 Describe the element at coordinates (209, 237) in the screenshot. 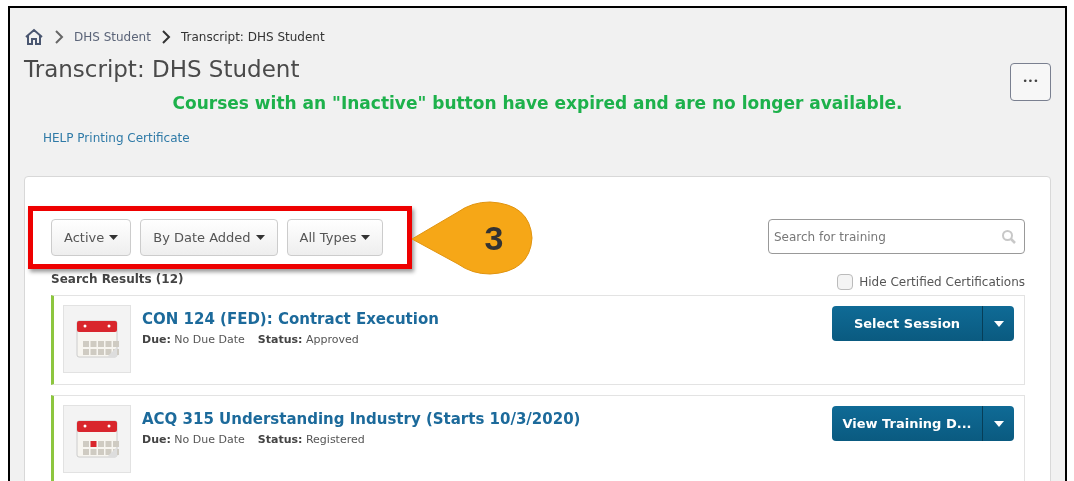

I see `filter-dropdown: By Date Added` at that location.